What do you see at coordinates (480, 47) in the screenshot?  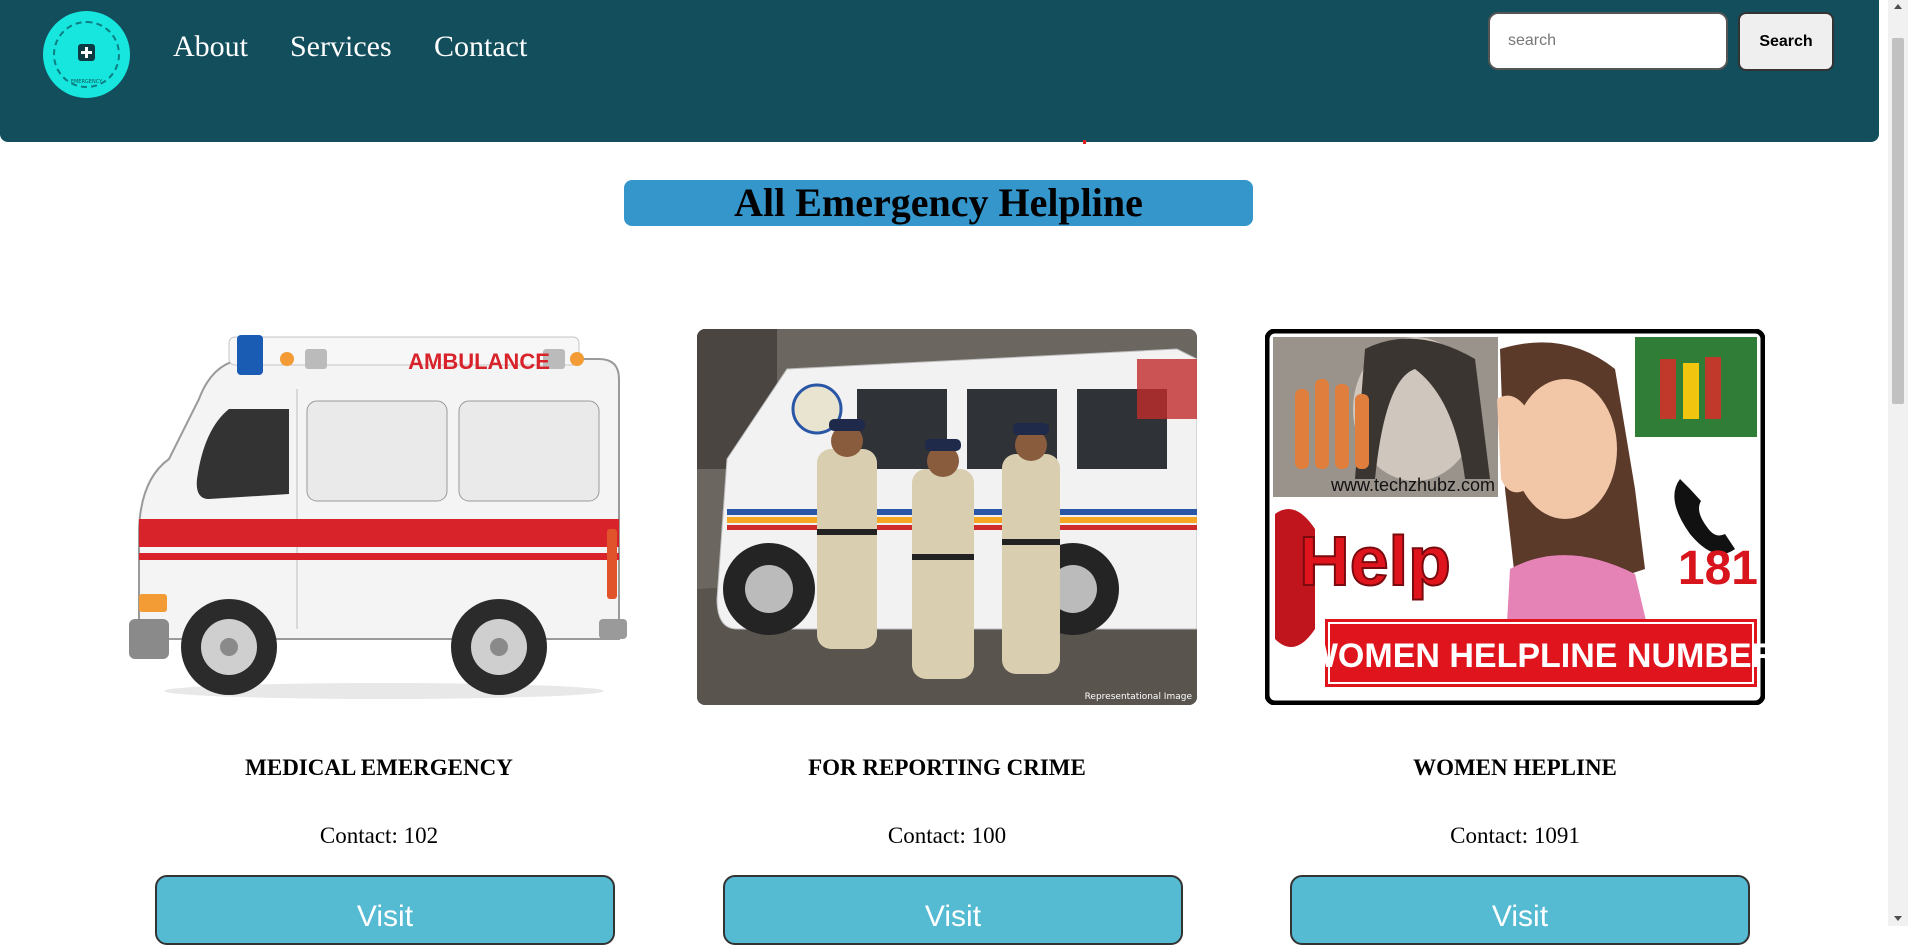 I see `nav-link-contact: Contact` at bounding box center [480, 47].